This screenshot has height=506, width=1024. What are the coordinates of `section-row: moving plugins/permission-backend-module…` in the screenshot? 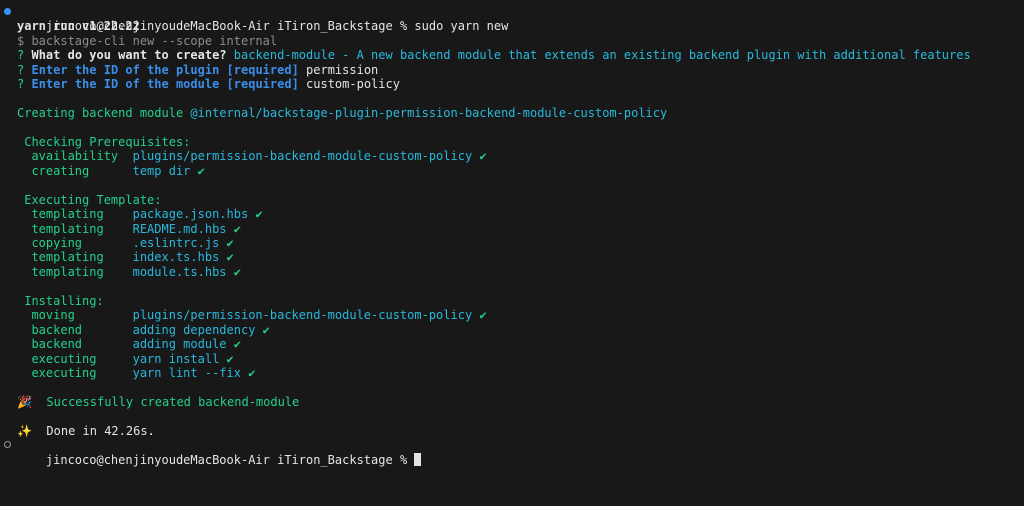 It's located at (512, 315).